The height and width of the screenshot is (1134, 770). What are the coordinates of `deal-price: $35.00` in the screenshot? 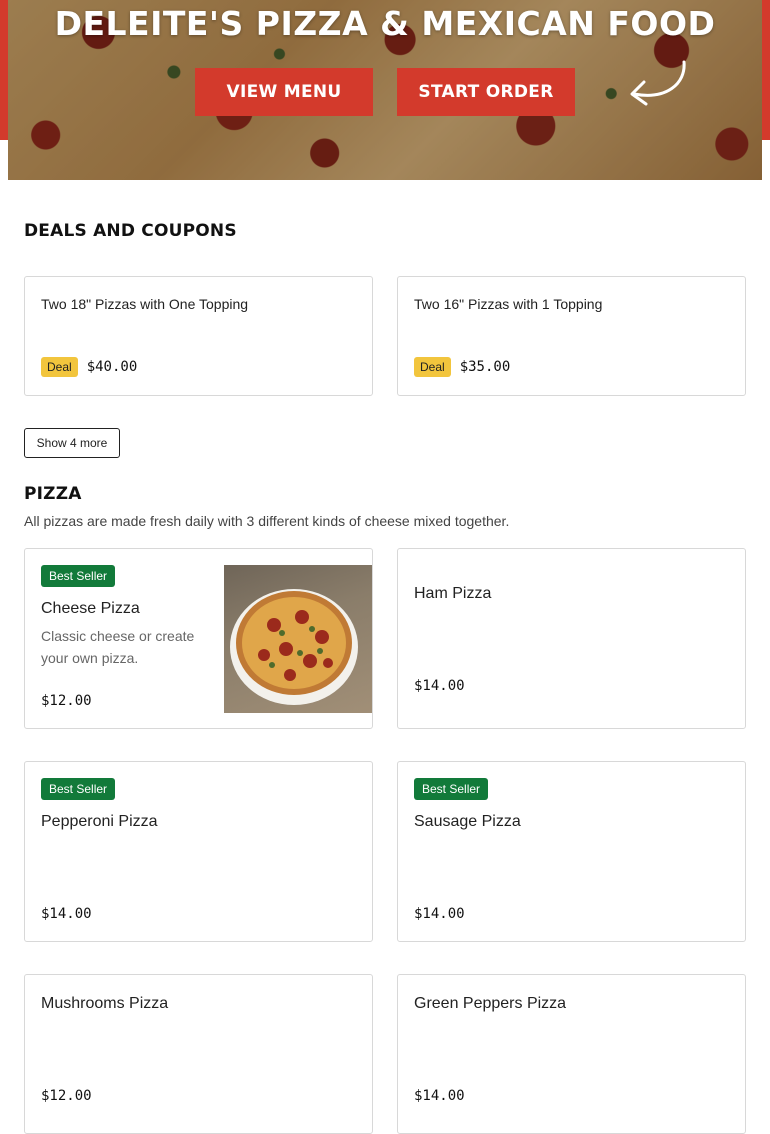 It's located at (485, 367).